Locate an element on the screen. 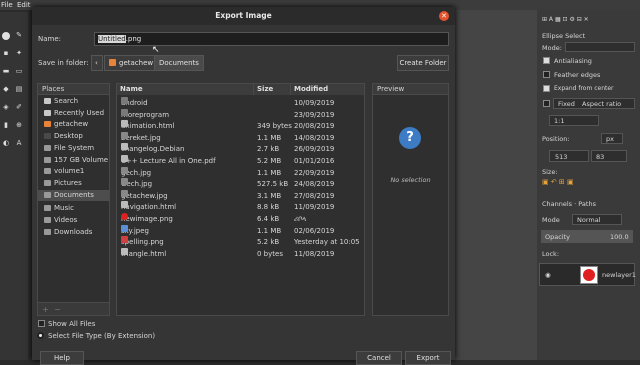 Image resolution: width=640 pixels, height=365 pixels. image-canvas is located at coordinates (496, 185).